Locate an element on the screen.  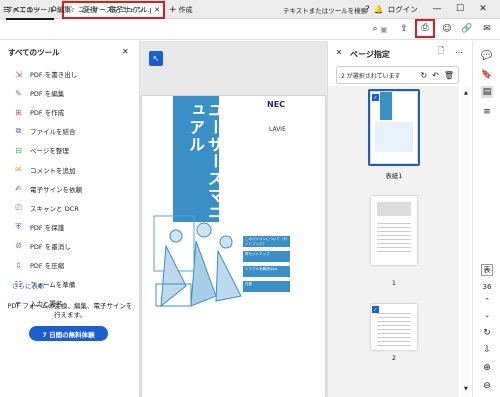
tool-item: ✍ 電子サインを依頼 is located at coordinates (48, 189).